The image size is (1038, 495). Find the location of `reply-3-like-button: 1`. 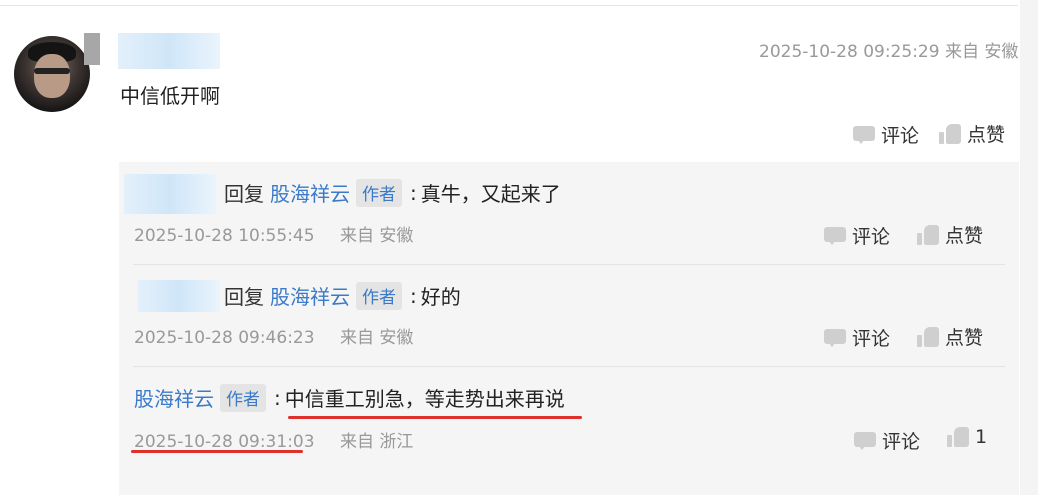

reply-3-like-button: 1 is located at coordinates (967, 437).